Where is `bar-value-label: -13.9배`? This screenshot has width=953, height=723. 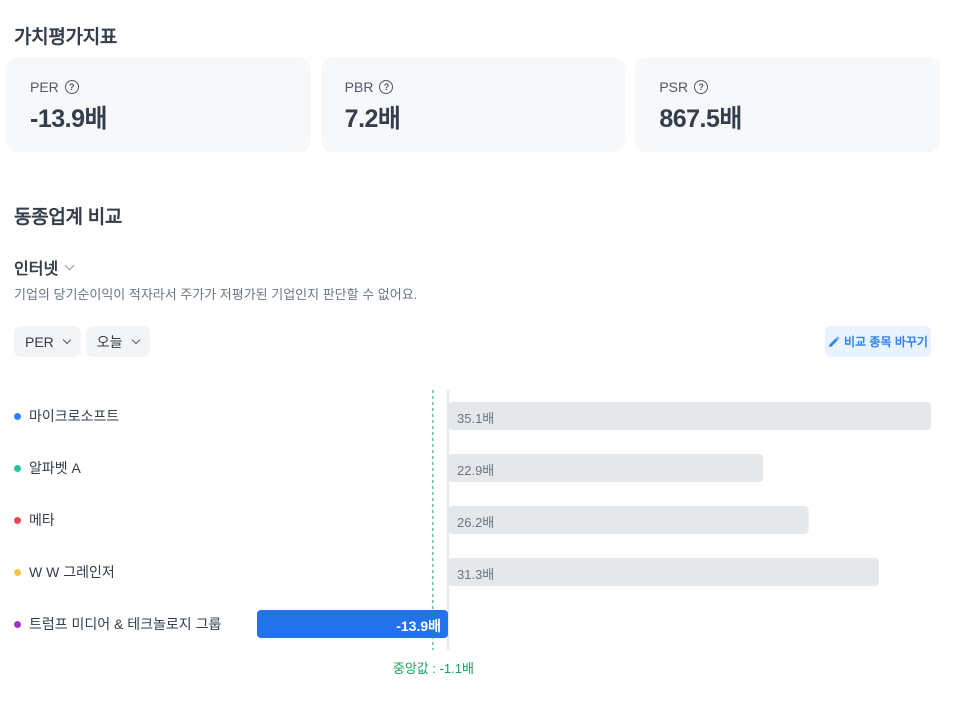 bar-value-label: -13.9배 is located at coordinates (418, 626).